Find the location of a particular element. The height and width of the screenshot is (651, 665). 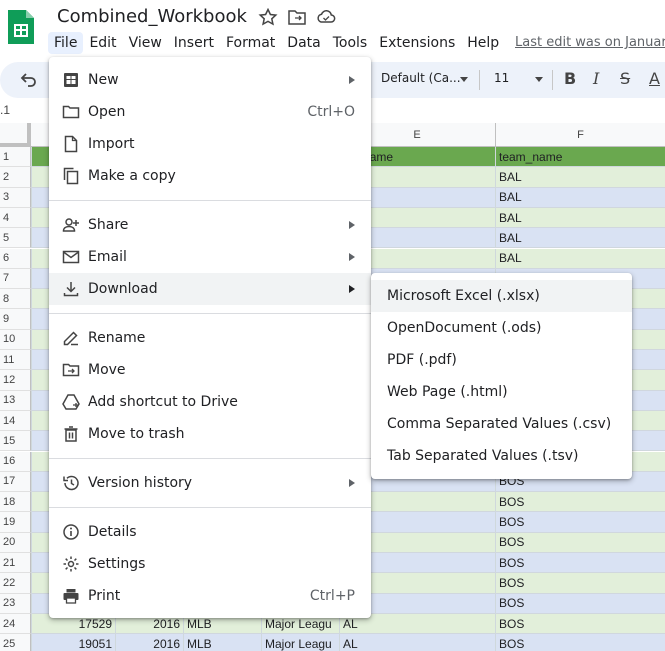

menu-item-settings: Settings is located at coordinates (210, 564).